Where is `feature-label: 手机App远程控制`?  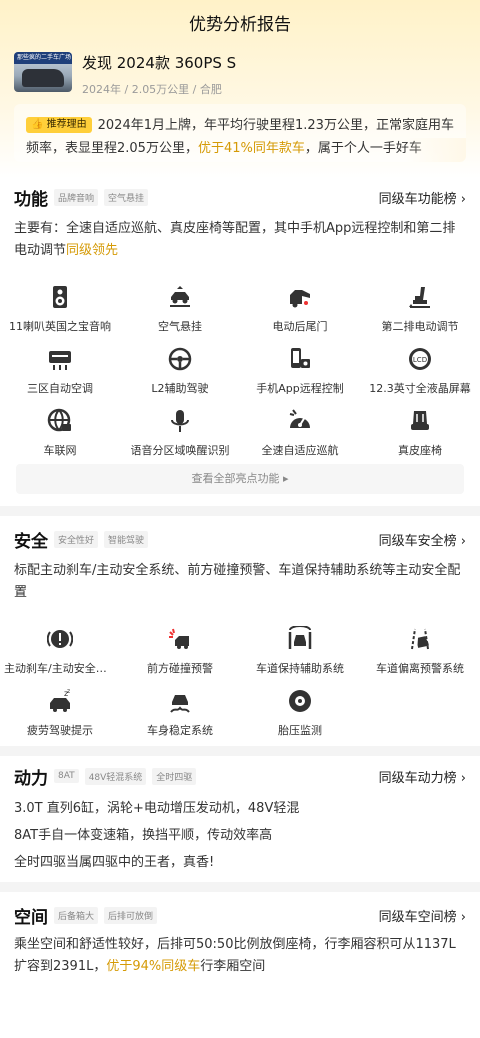 feature-label: 手机App远程控制 is located at coordinates (300, 388).